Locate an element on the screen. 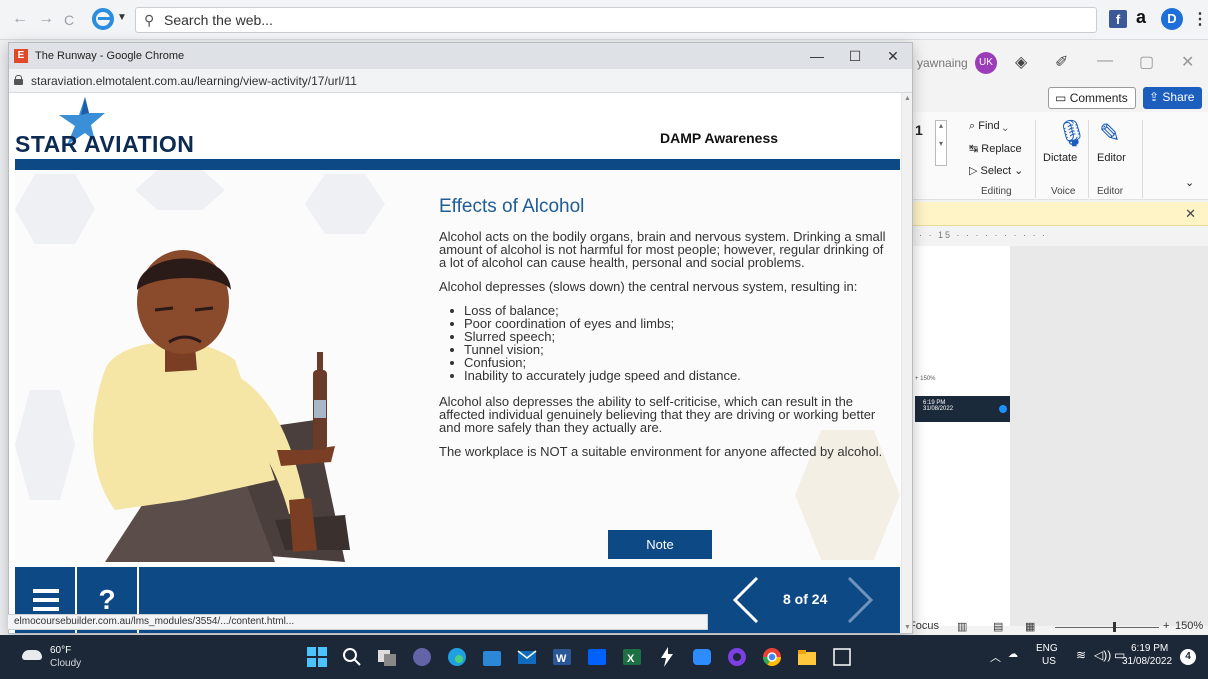 The height and width of the screenshot is (679, 1208). browser-toolbar: ← → C ▼ ⚲ Search the web... f a D ⋮ is located at coordinates (604, 20).